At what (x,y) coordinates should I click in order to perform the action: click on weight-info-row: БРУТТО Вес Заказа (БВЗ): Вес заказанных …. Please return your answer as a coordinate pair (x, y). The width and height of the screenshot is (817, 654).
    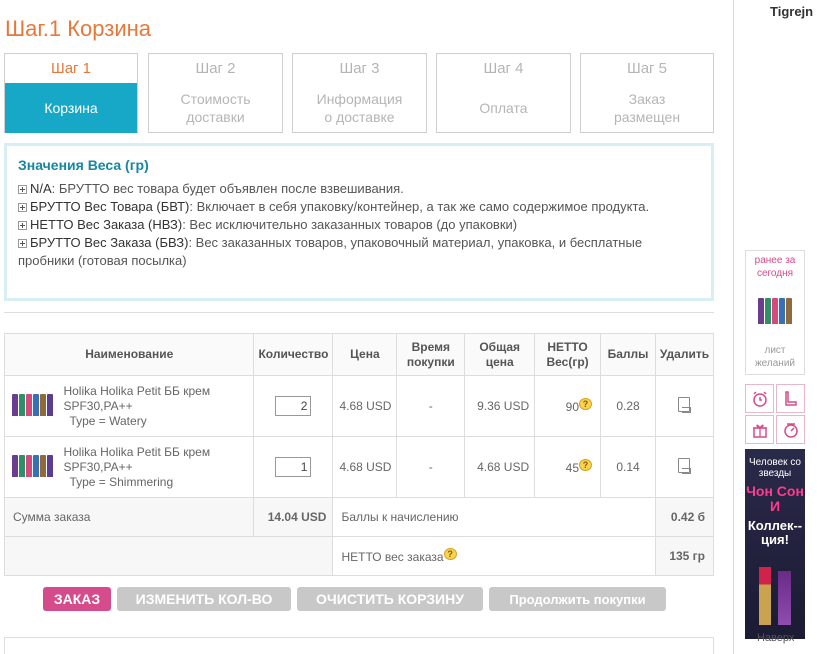
    Looking at the image, I should click on (330, 251).